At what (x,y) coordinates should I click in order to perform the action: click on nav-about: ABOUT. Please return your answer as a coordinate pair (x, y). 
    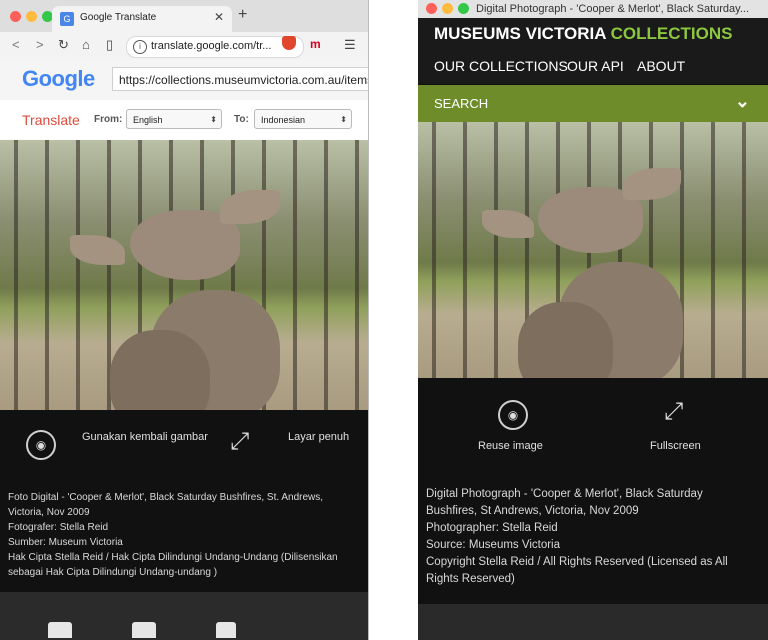
    Looking at the image, I should click on (661, 66).